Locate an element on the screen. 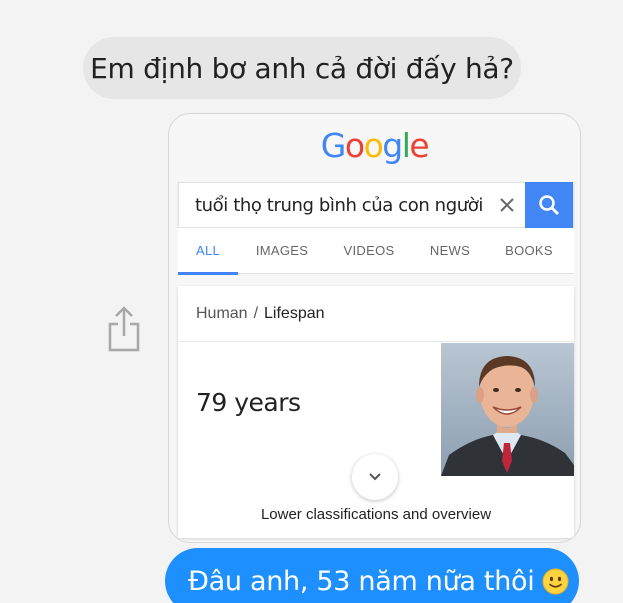 The image size is (623, 603). search-icon is located at coordinates (549, 205).